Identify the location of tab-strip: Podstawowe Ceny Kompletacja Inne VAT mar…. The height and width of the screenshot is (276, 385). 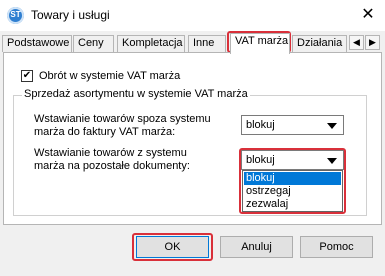
(192, 43).